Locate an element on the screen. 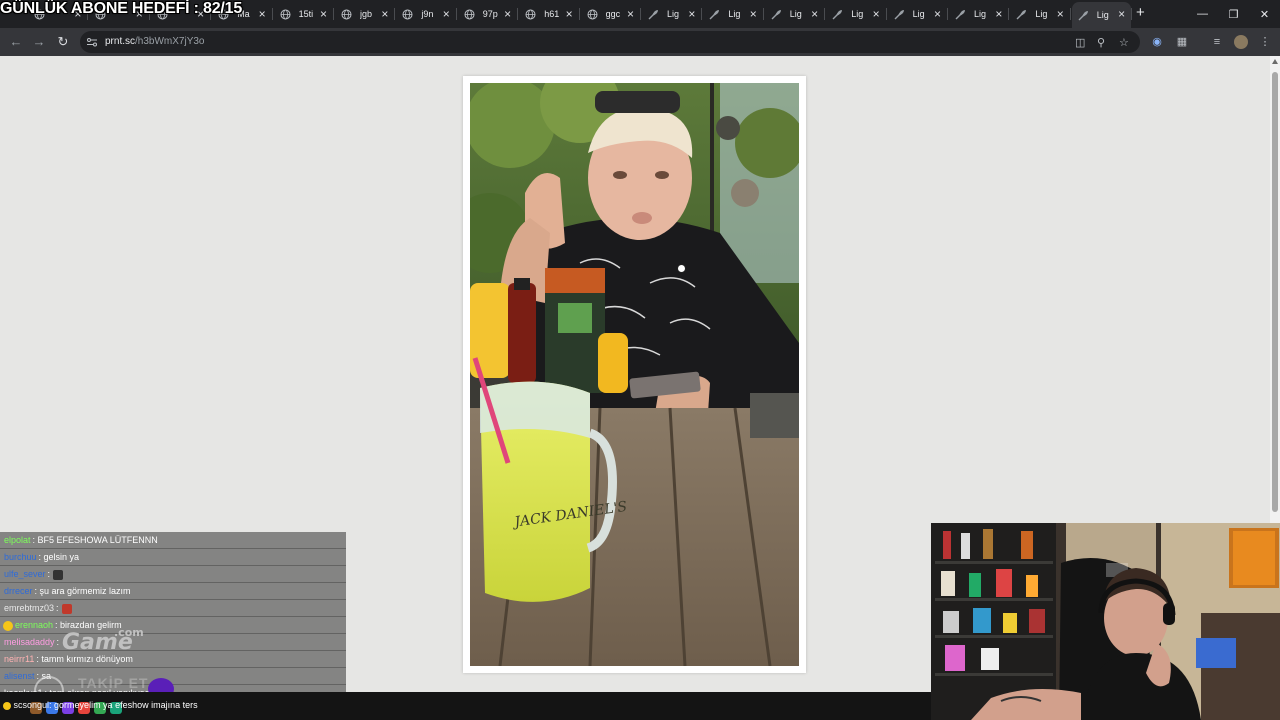 The image size is (1280, 720). chat-username: erennaoh is located at coordinates (34, 625).